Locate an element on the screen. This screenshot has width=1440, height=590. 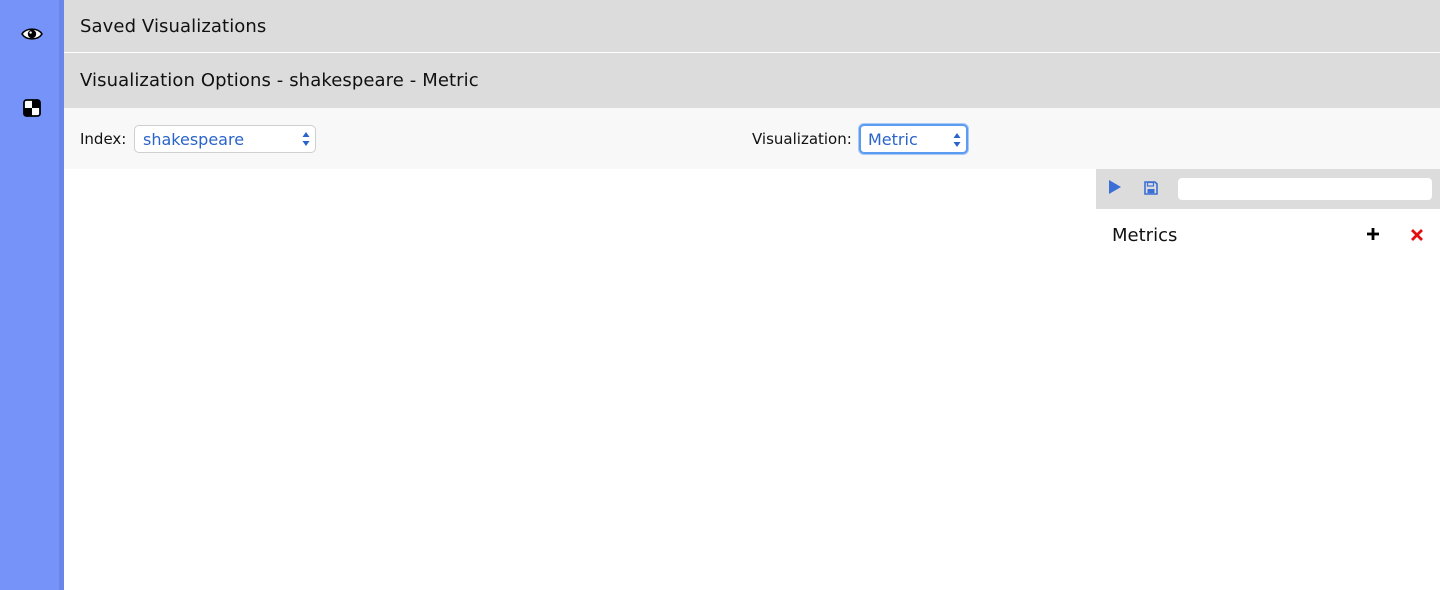
remove-metric-button is located at coordinates (1417, 235).